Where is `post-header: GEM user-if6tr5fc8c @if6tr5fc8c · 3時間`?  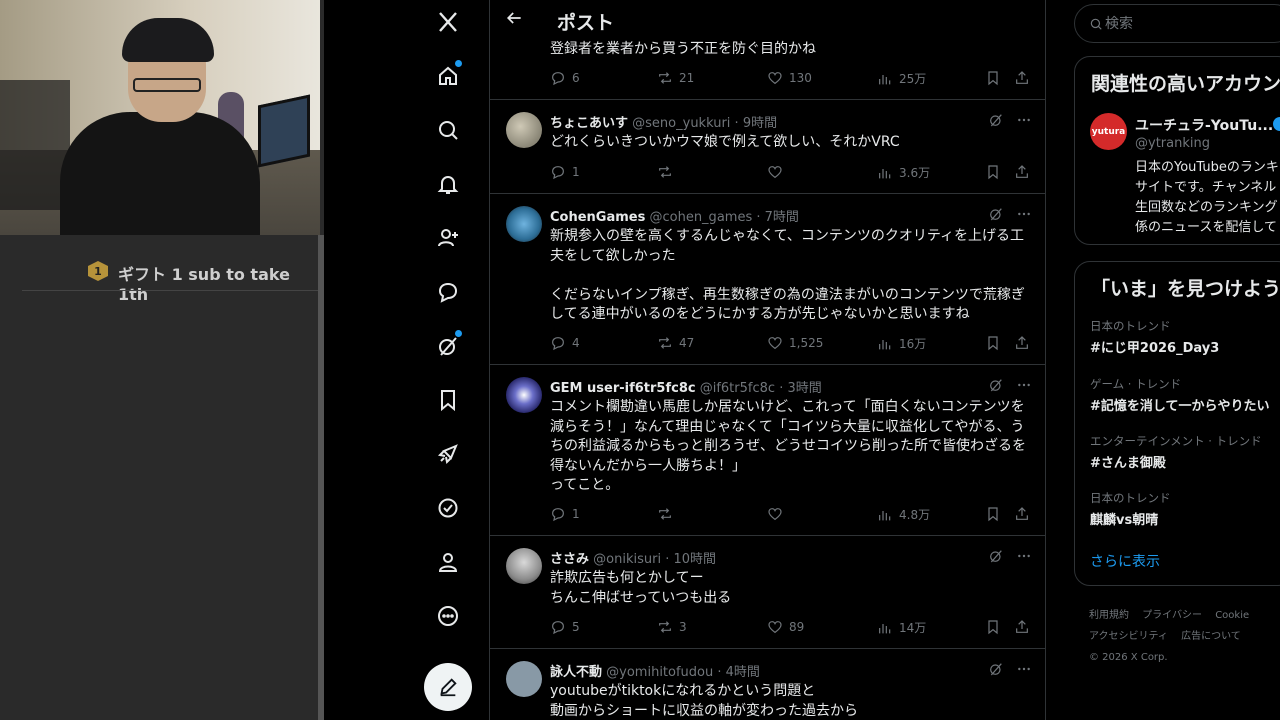 post-header: GEM user-if6tr5fc8c @if6tr5fc8c · 3時間 is located at coordinates (686, 386).